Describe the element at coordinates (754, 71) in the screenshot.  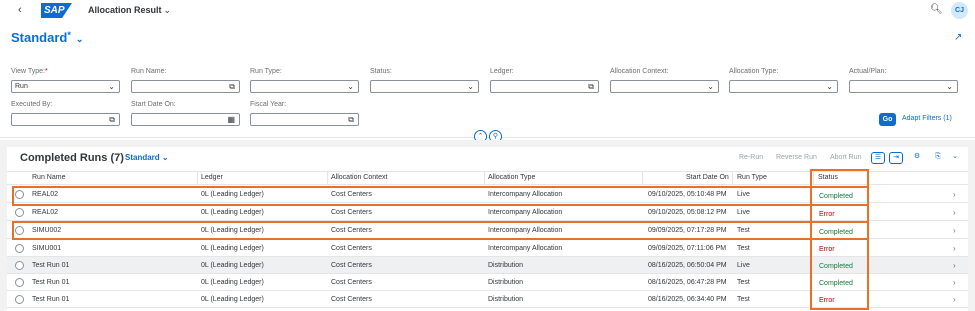
I see `allocation-type-label: Allocation Type:` at that location.